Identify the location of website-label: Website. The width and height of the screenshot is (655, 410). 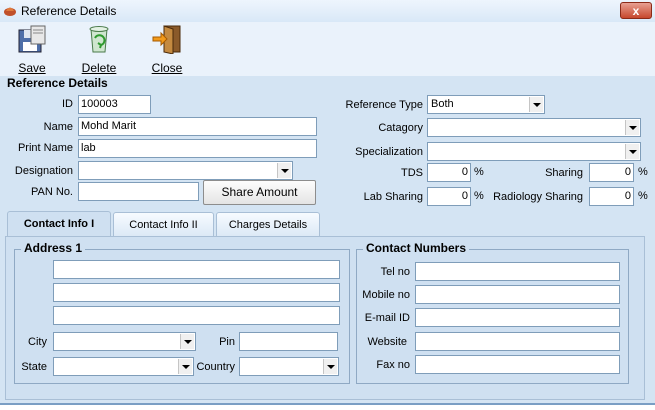
(387, 342).